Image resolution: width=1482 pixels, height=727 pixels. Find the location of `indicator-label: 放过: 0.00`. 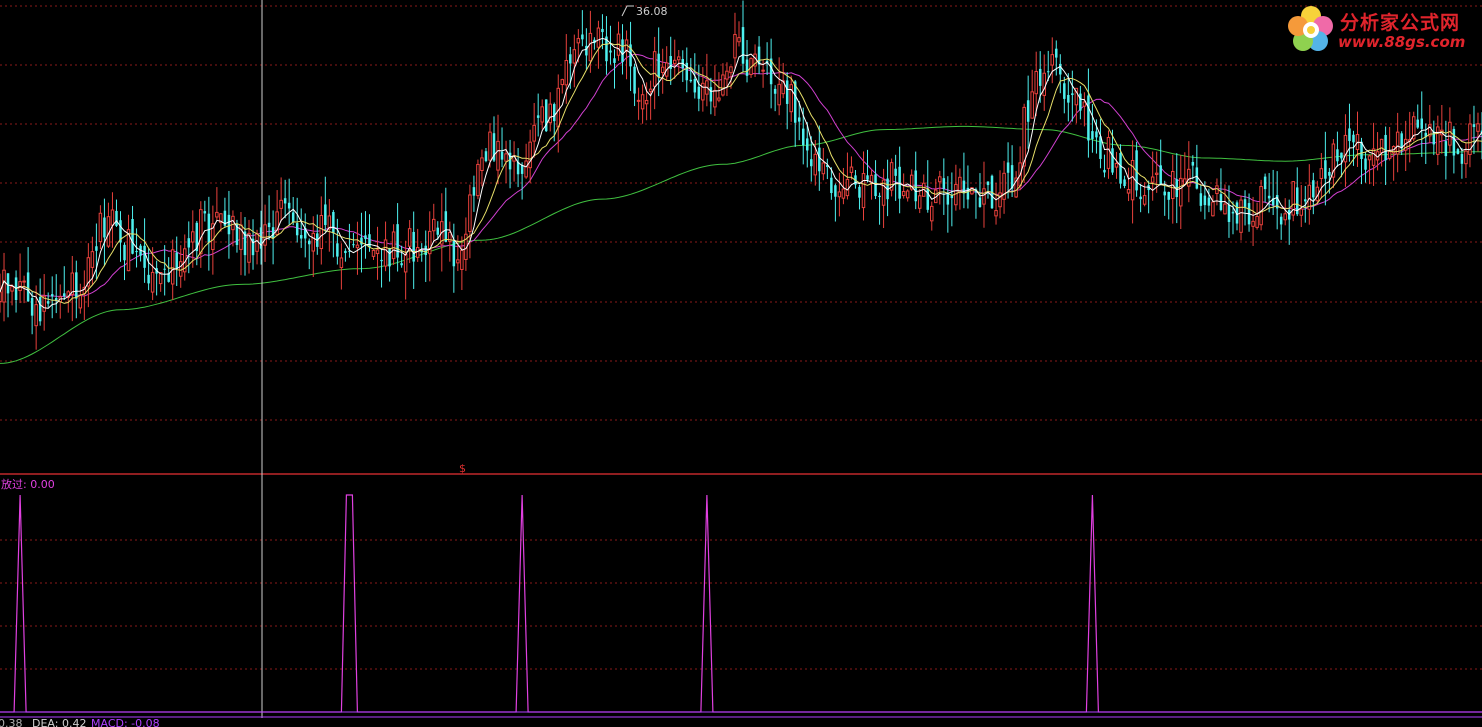

indicator-label: 放过: 0.00 is located at coordinates (28, 484).